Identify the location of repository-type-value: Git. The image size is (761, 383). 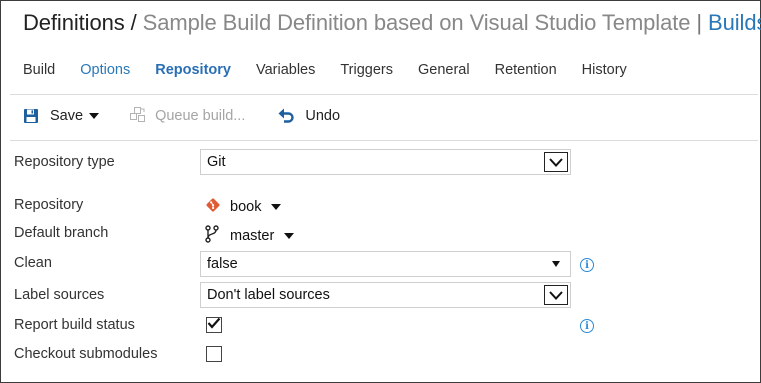
(216, 162).